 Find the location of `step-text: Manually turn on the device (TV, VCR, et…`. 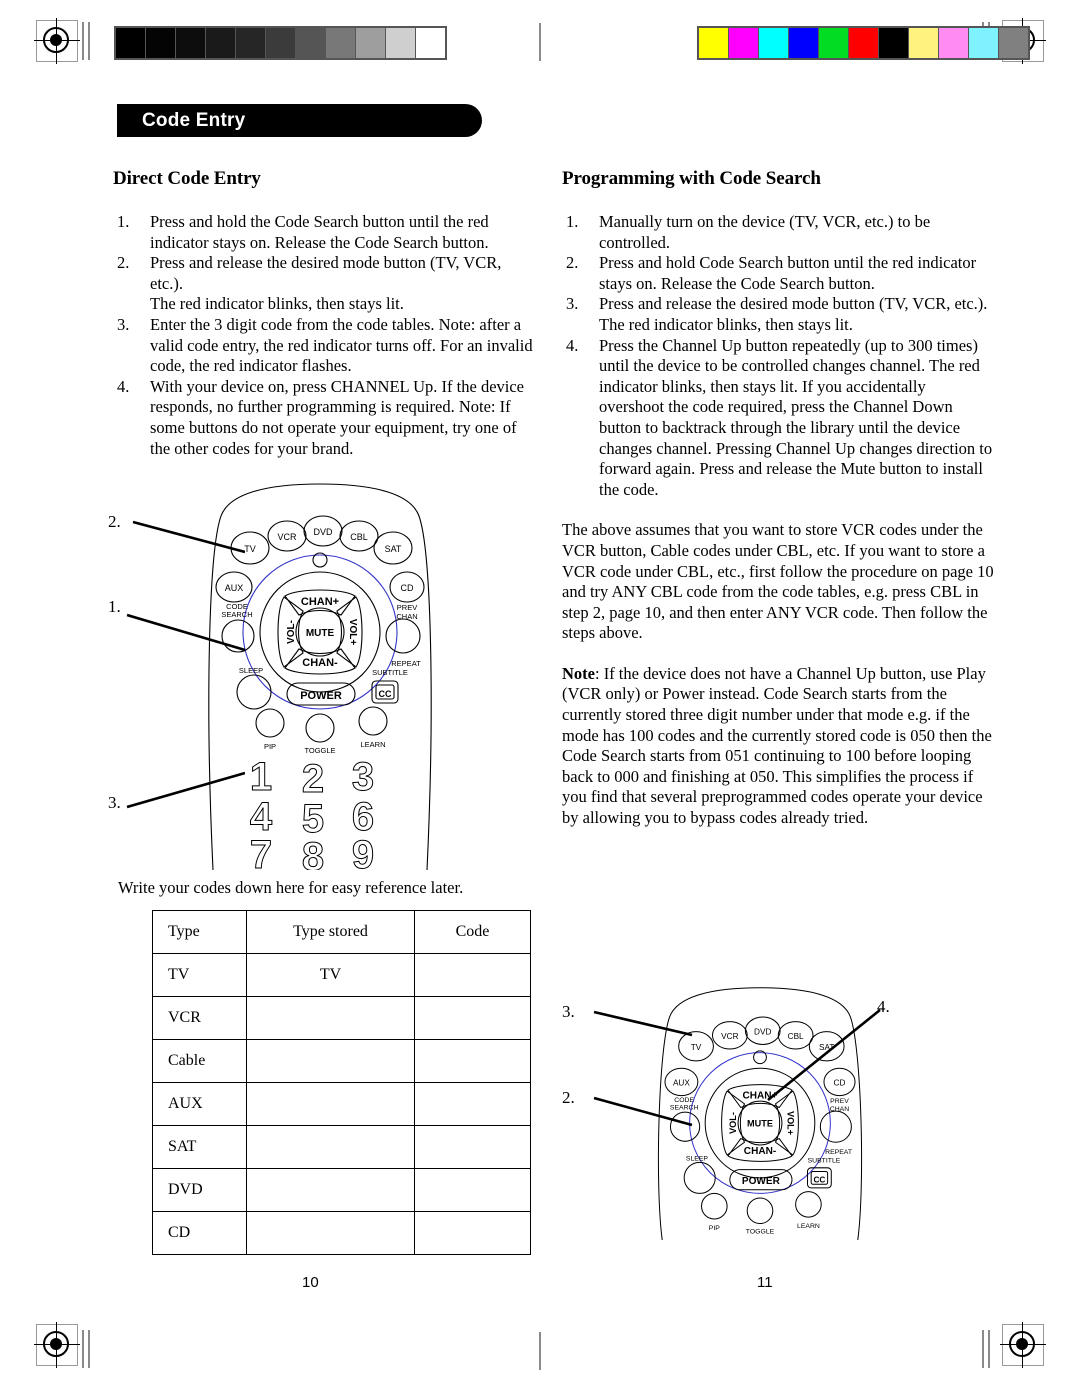

step-text: Manually turn on the device (TV, VCR, et… is located at coordinates (765, 232).